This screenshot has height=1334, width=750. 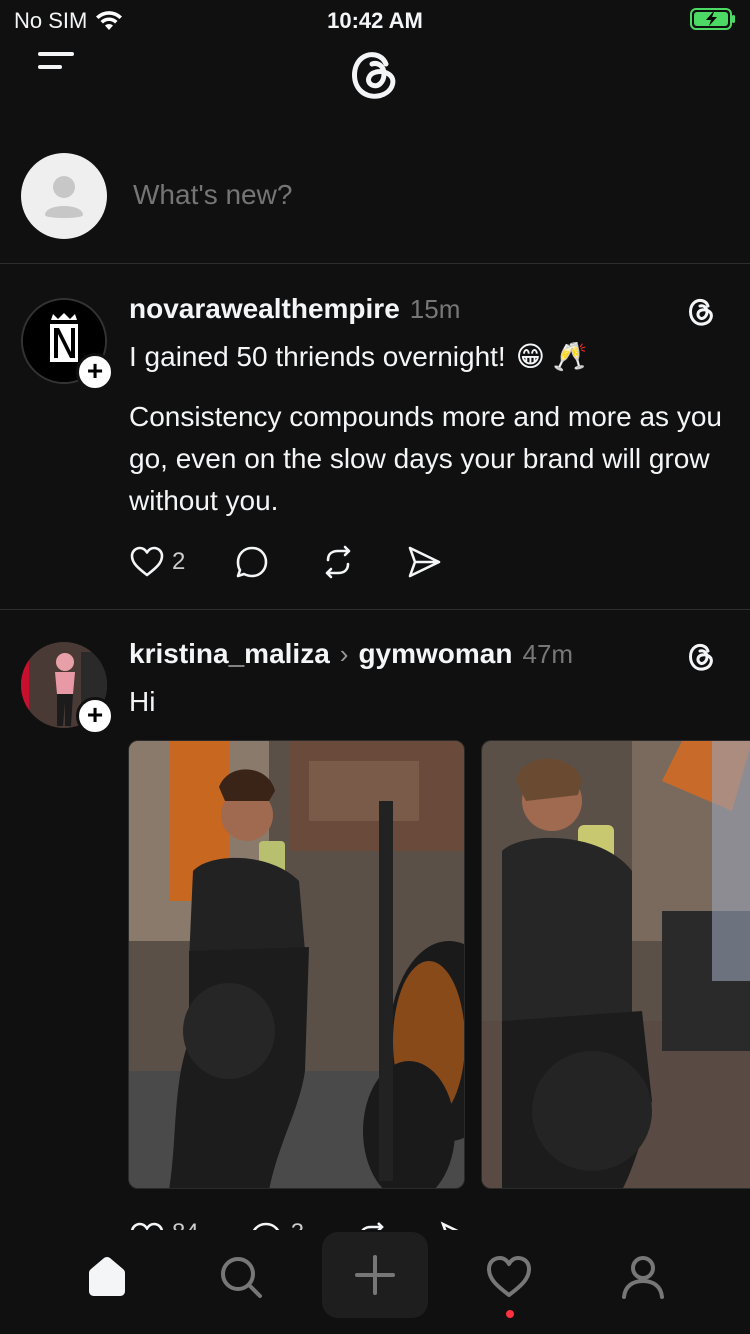 I want to click on share-button, so click(x=424, y=562).